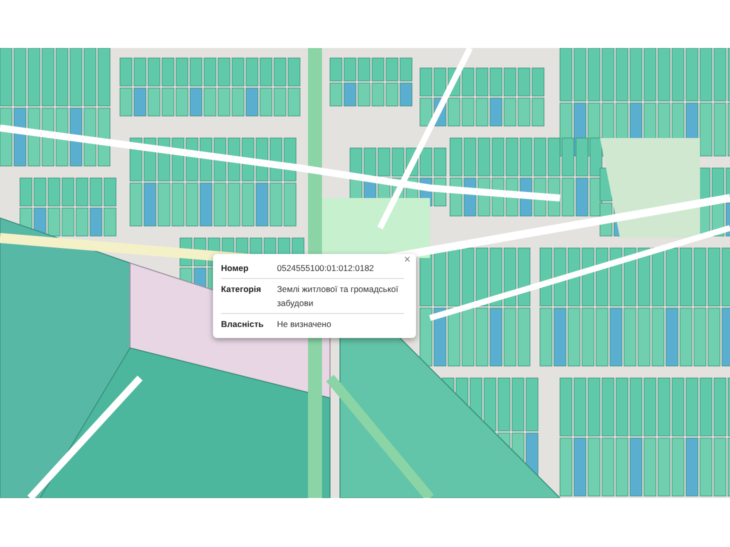 The height and width of the screenshot is (547, 730). I want to click on close-button: ×, so click(407, 260).